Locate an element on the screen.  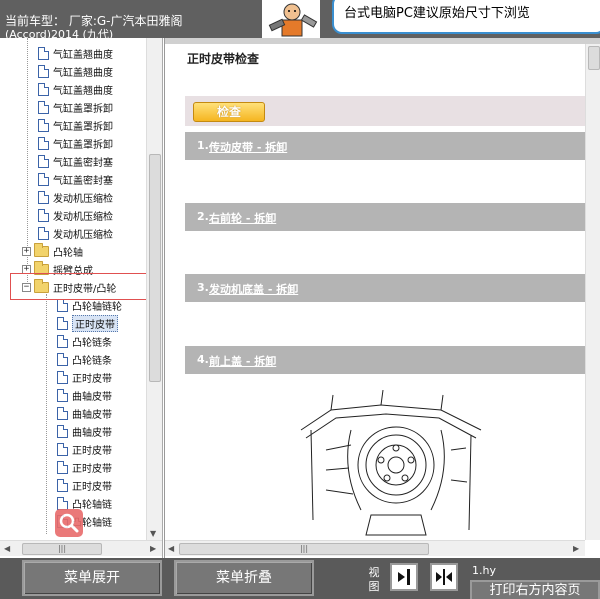
section-bar: 1. 传动皮带 - 拆卸 is located at coordinates (392, 146).